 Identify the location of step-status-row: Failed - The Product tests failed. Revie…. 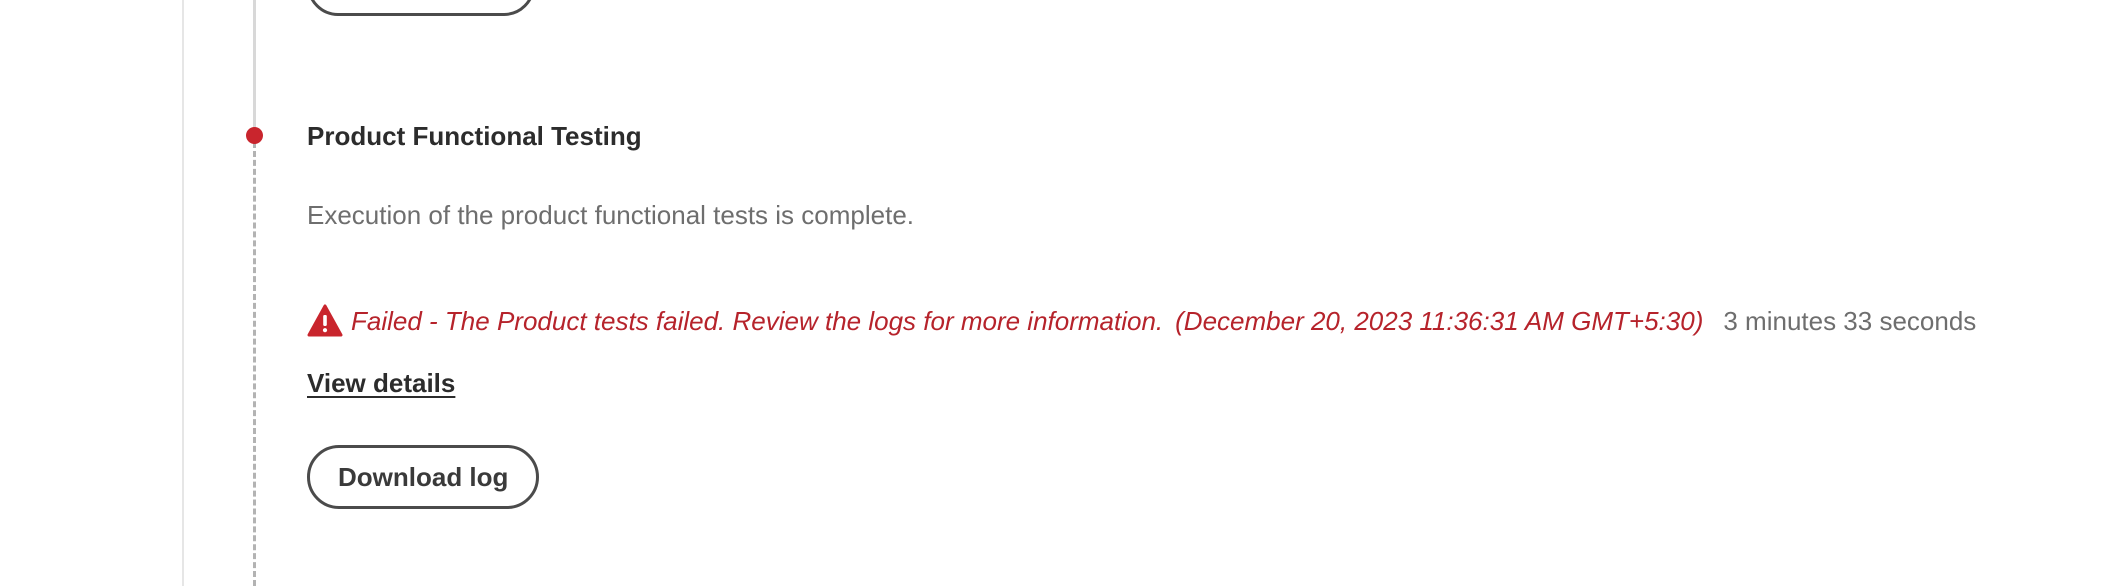
(1141, 321).